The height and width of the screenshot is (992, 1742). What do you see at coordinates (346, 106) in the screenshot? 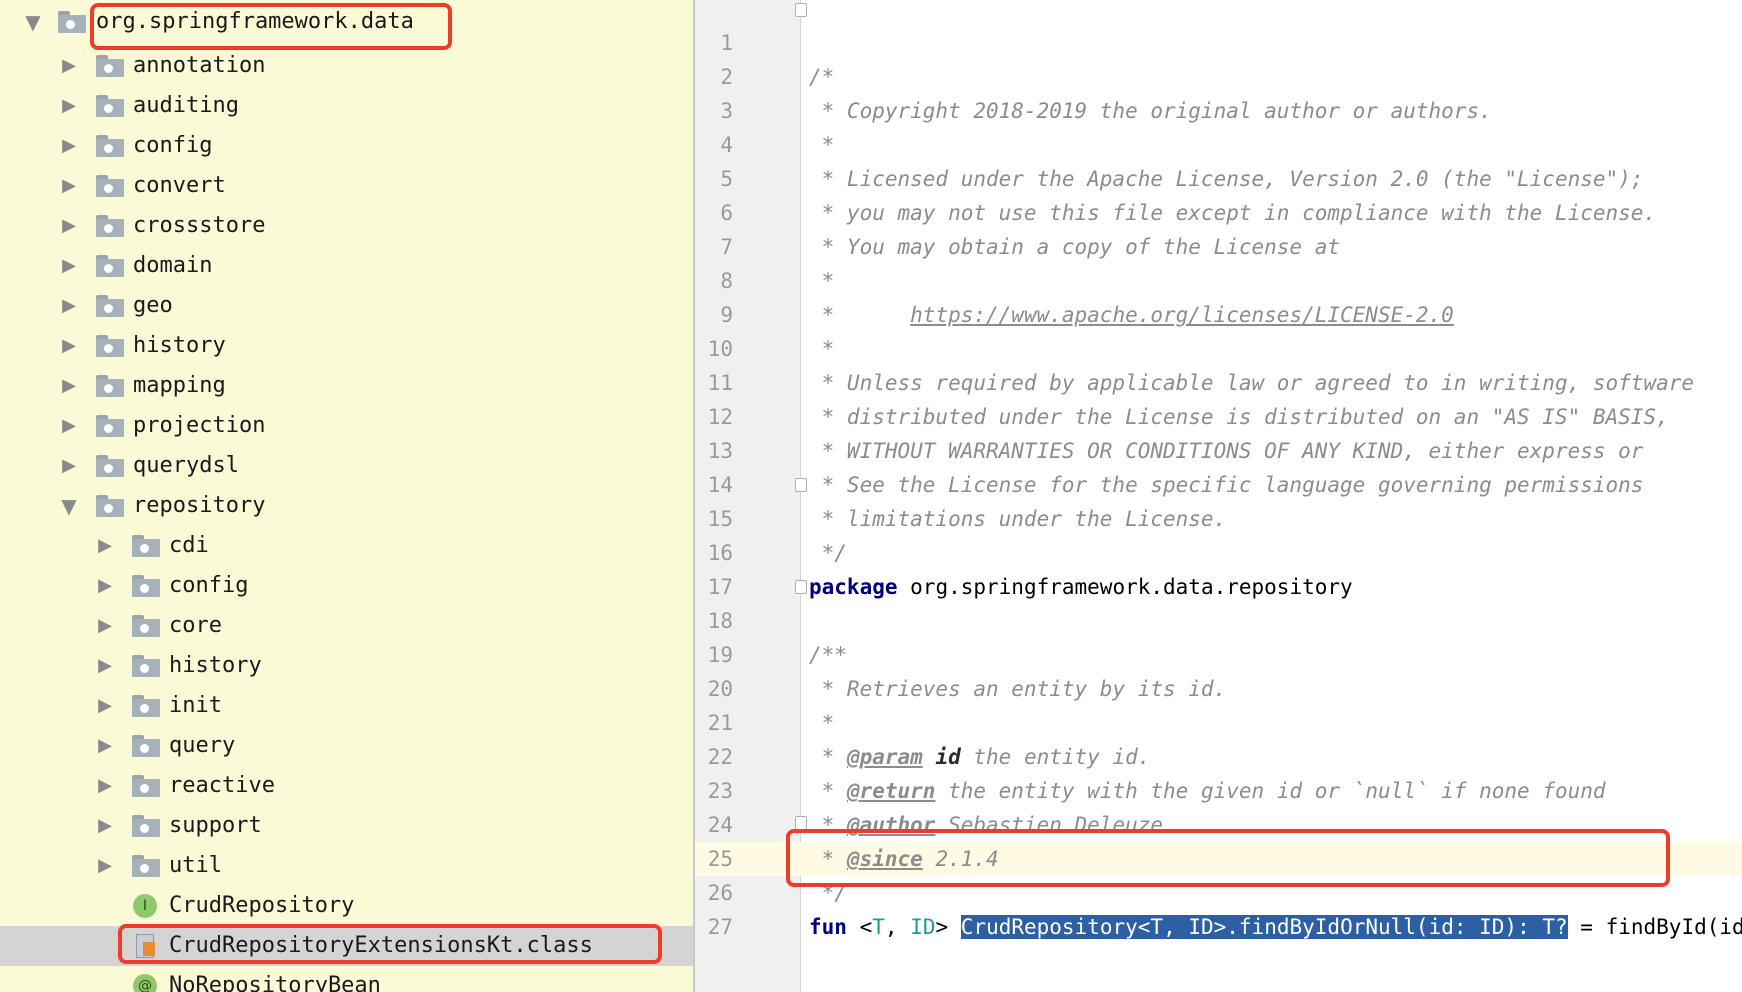
I see `tree-node-auditing: ▶ auditing` at bounding box center [346, 106].